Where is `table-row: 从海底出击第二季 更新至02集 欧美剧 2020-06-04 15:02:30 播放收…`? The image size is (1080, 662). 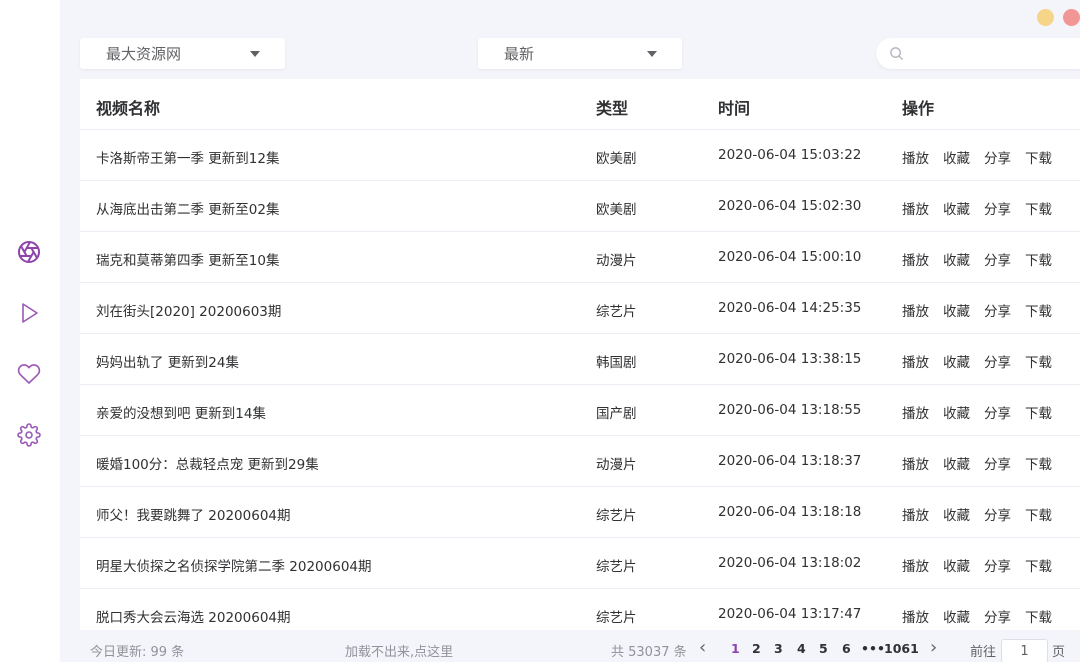
table-row: 从海底出击第二季 更新至02集 欧美剧 2020-06-04 15:02:30 播放收… is located at coordinates (580, 206).